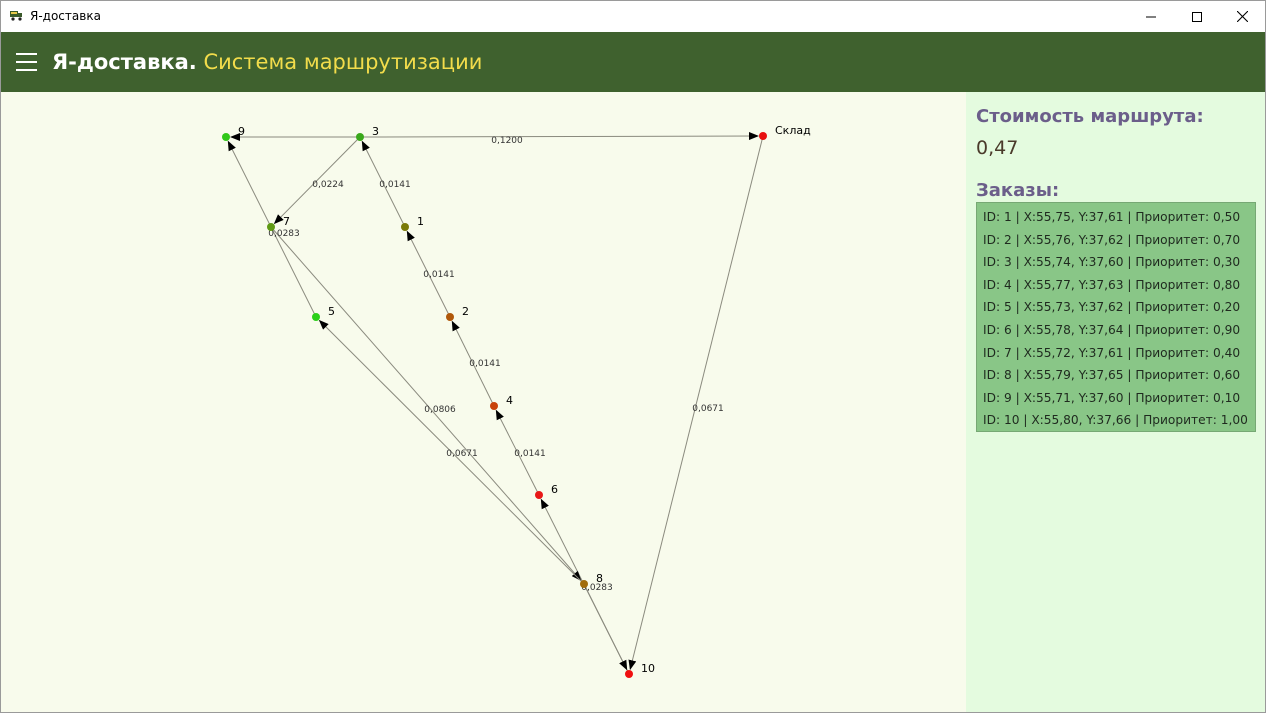 This screenshot has width=1266, height=713. I want to click on warehouse-node, so click(763, 136).